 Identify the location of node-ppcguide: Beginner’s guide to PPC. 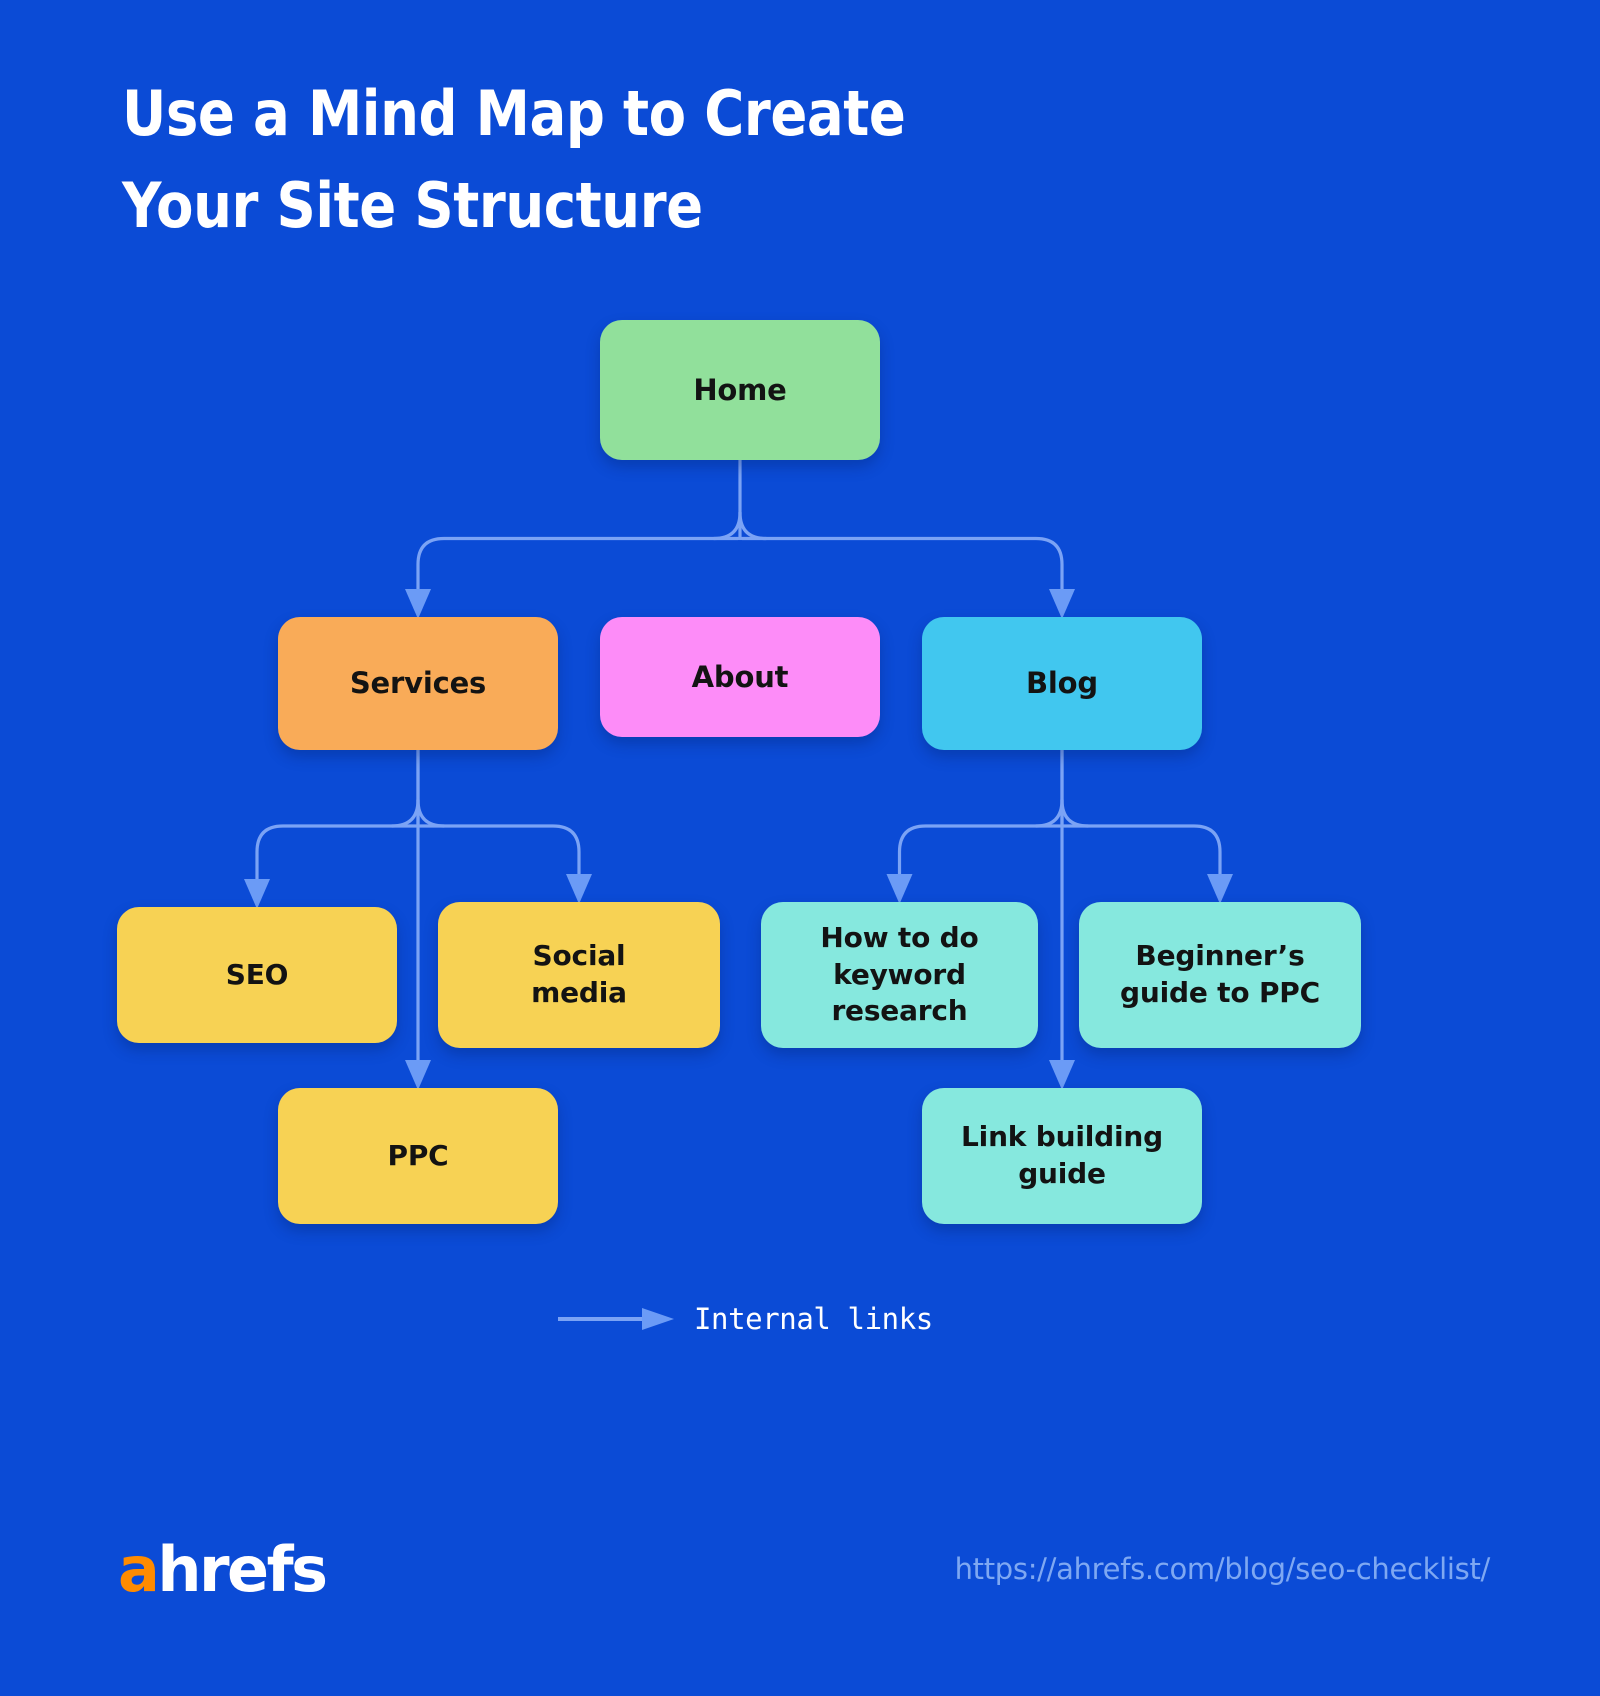
(1220, 975).